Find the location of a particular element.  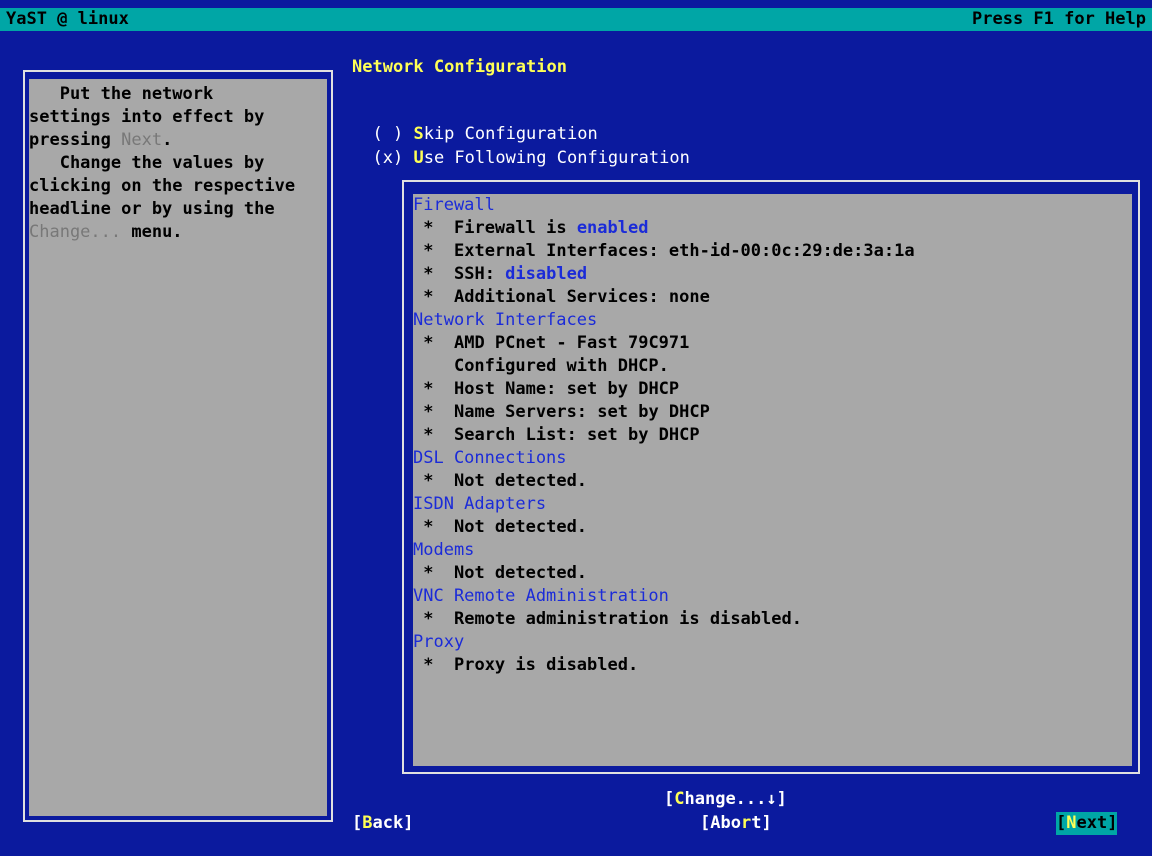

summary-section-link: VNC Remote Administration is located at coordinates (664, 596).